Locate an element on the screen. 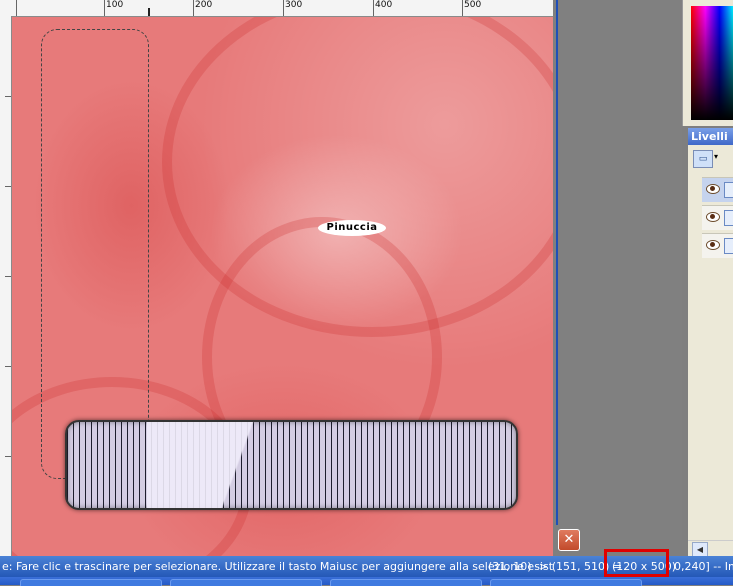 Image resolution: width=733 pixels, height=586 pixels. ruler-cursor-marker is located at coordinates (149, 12).